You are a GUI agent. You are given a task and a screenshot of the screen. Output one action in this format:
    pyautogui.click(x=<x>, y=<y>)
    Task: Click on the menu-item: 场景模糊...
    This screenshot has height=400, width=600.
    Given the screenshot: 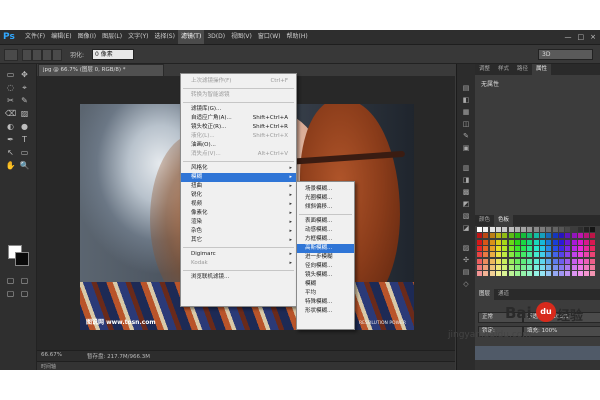 What is the action you would take?
    pyautogui.click(x=325, y=189)
    